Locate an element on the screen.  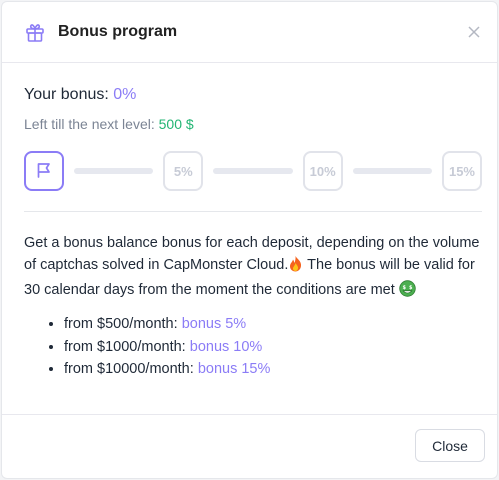
list-item: from $1000/month: bonus 10% is located at coordinates (271, 347).